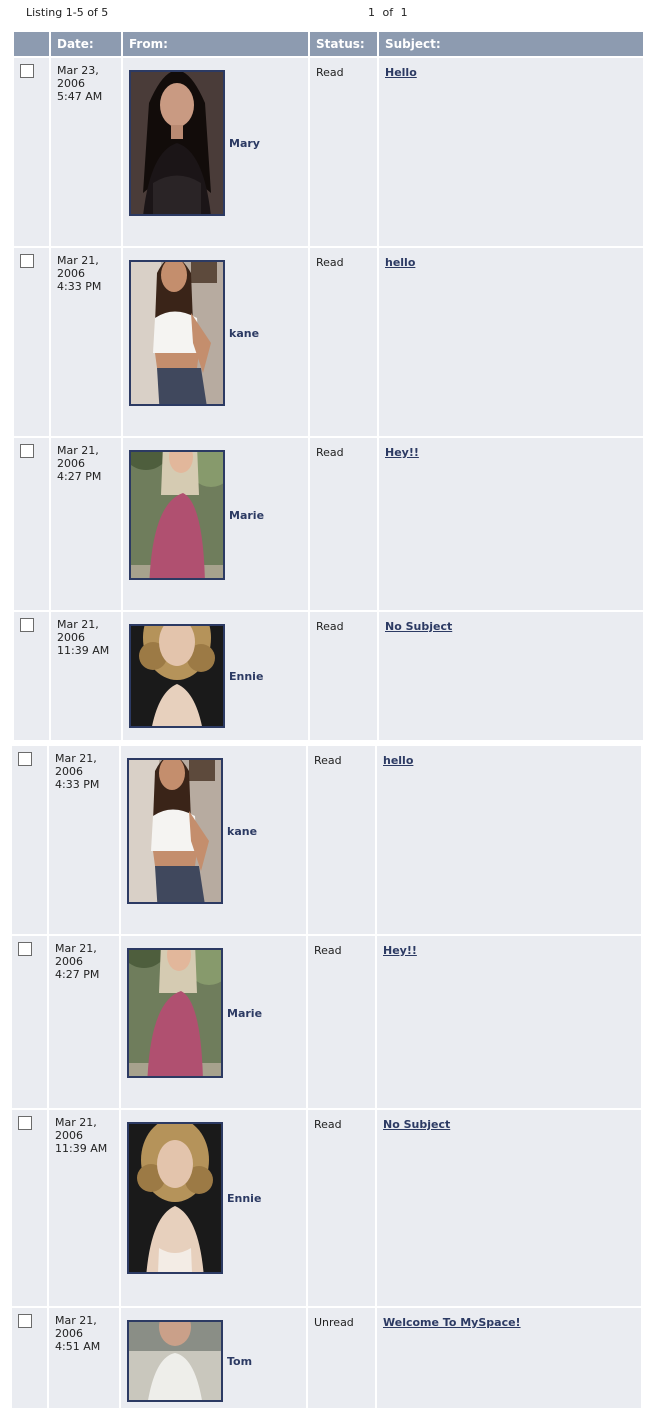 The width and height of the screenshot is (648, 1414). I want to click on header-status: Status:, so click(343, 44).